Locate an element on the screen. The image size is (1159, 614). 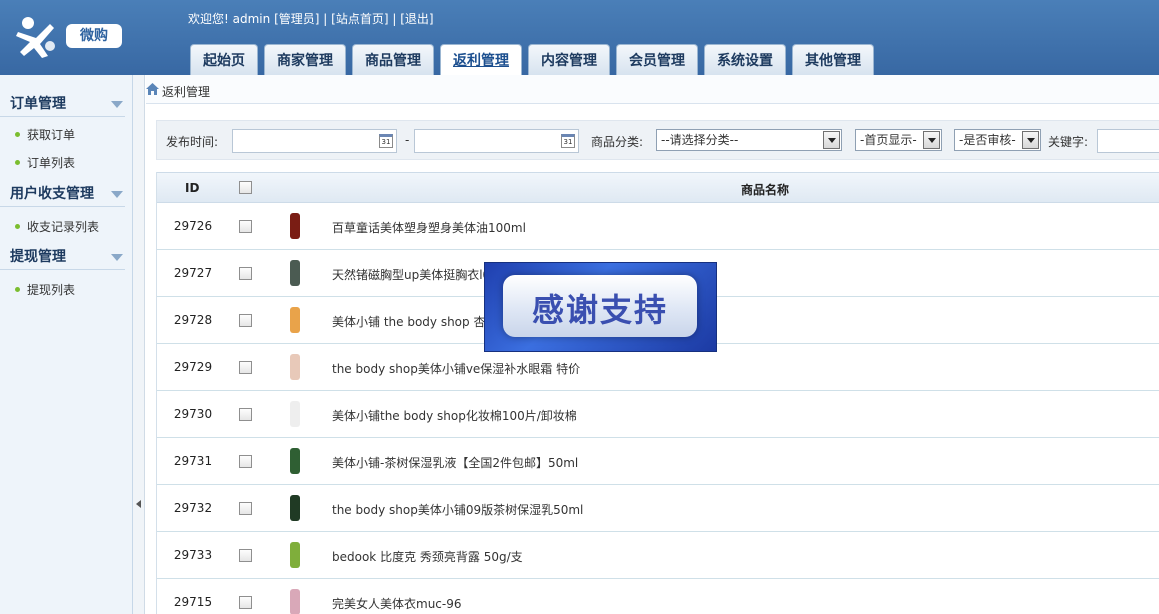
tab-label: 其他管理 is located at coordinates (833, 61).